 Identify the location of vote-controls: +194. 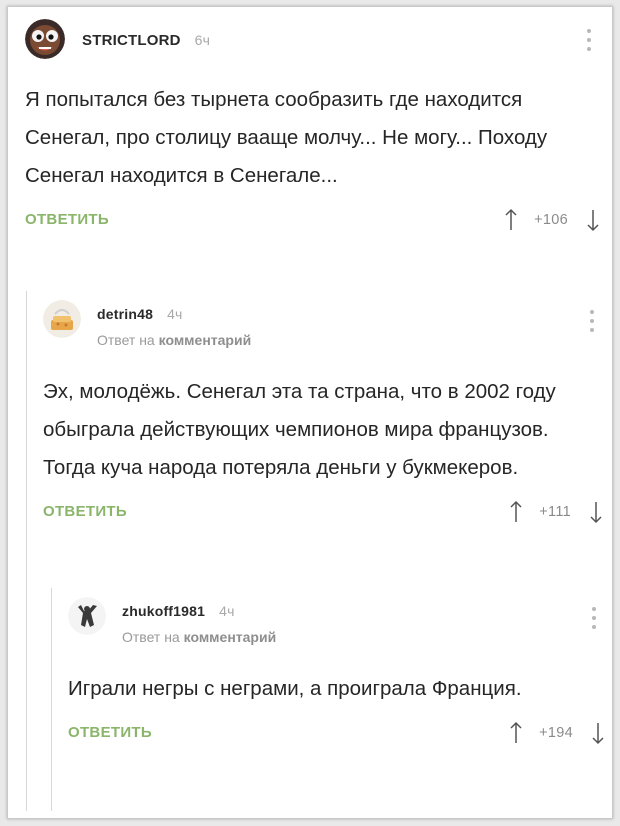
(557, 733).